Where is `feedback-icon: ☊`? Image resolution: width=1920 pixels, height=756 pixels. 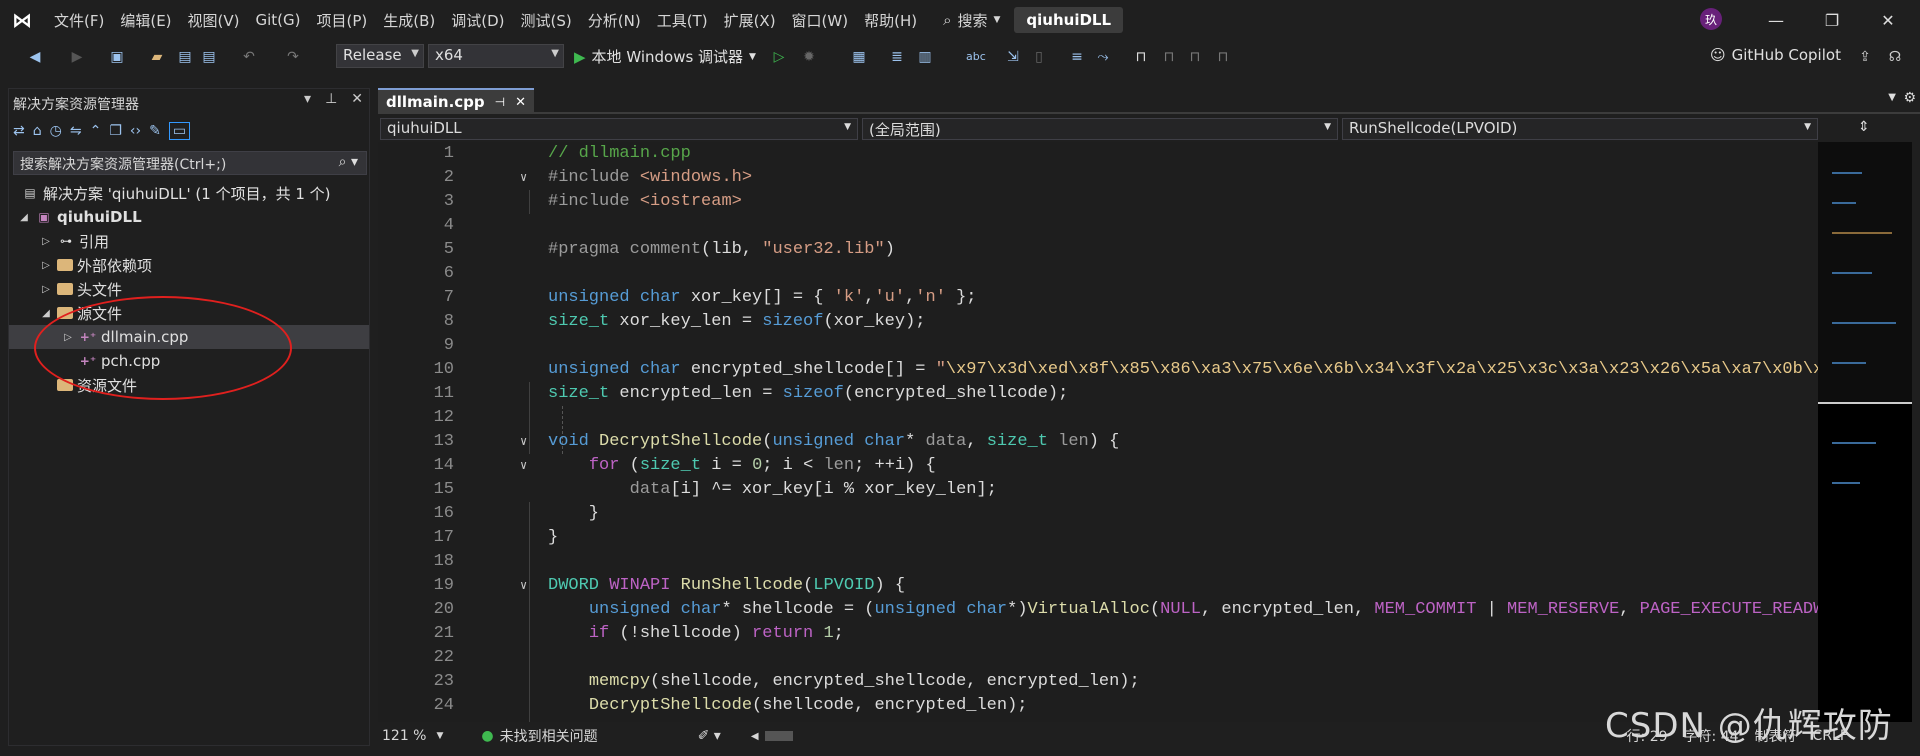 feedback-icon: ☊ is located at coordinates (1895, 57).